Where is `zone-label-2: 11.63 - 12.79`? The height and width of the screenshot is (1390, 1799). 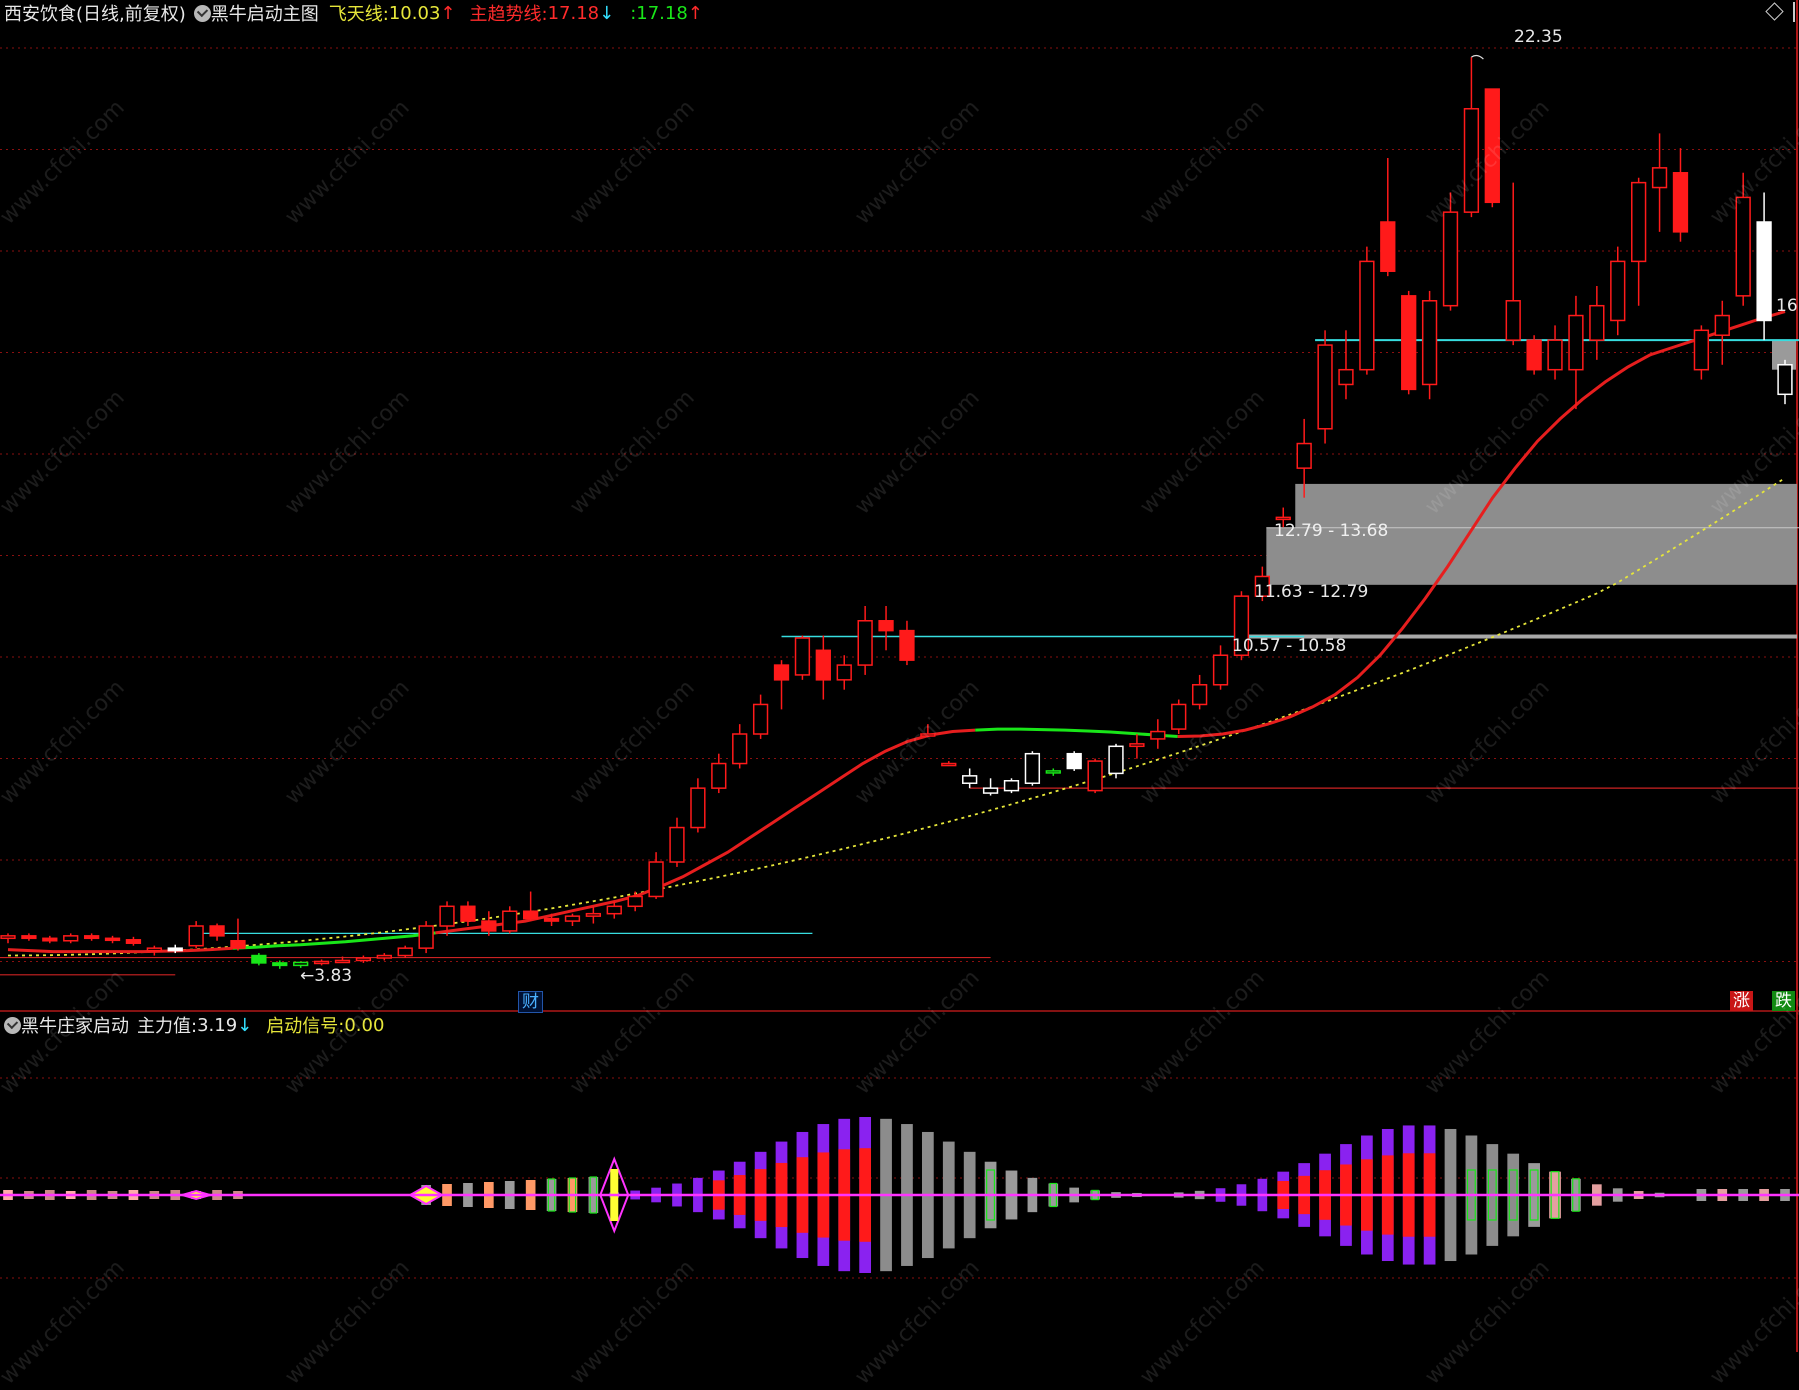
zone-label-2: 11.63 - 12.79 is located at coordinates (1311, 592).